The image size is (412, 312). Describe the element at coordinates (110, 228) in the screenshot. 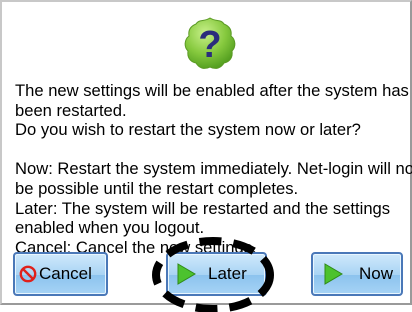

I see `message-line: enabled when you logout.` at that location.